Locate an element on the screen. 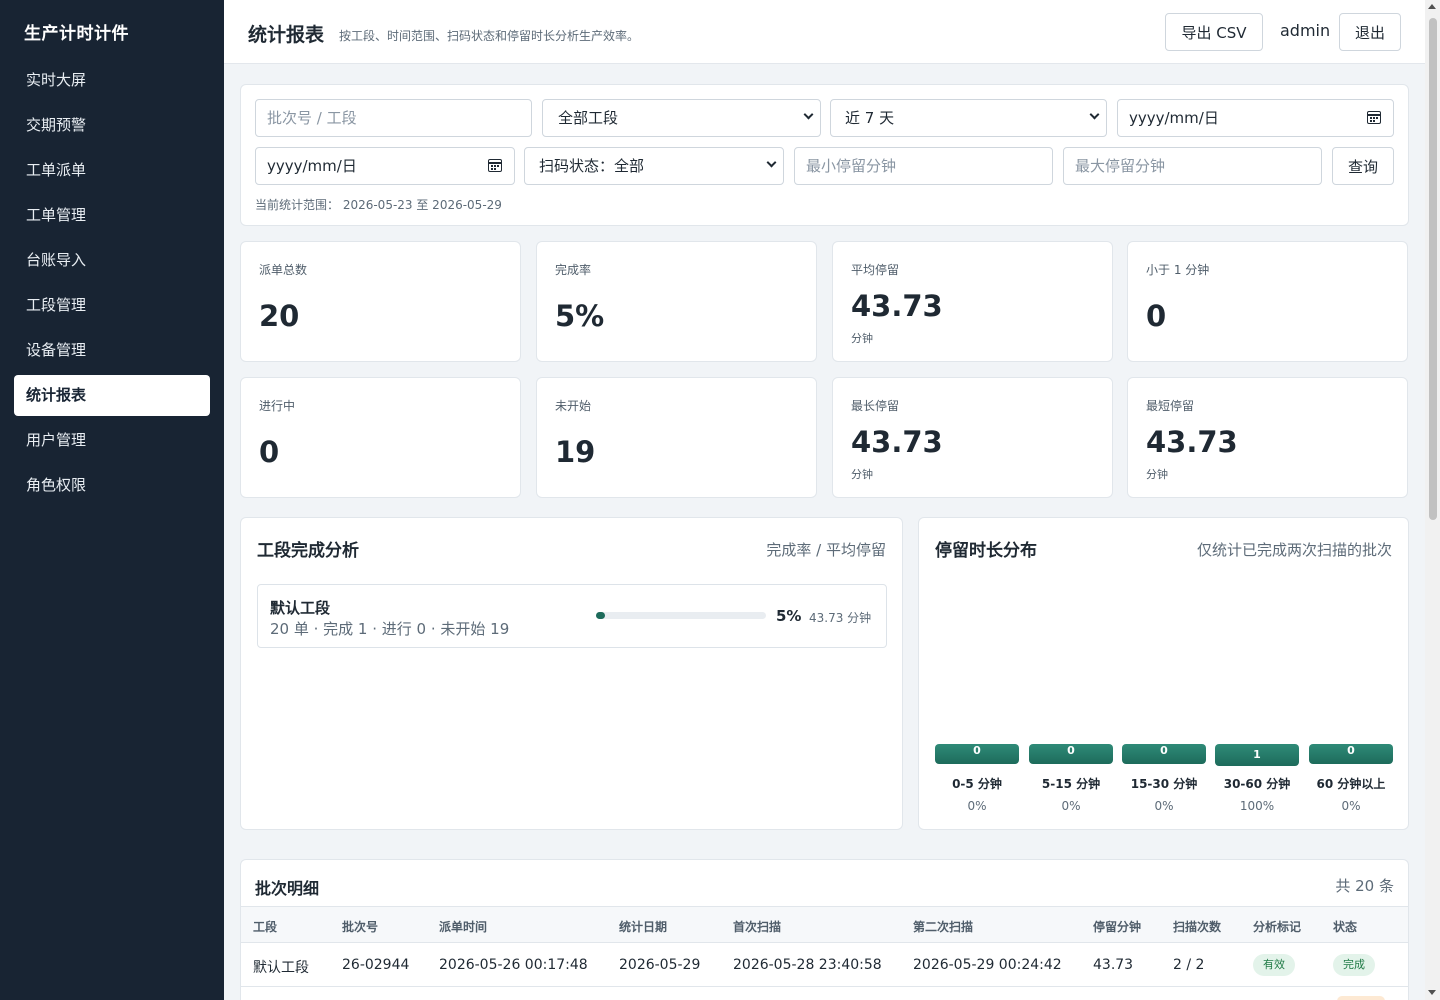 This screenshot has width=1440, height=1000. table-count: 共 20 条 is located at coordinates (1364, 886).